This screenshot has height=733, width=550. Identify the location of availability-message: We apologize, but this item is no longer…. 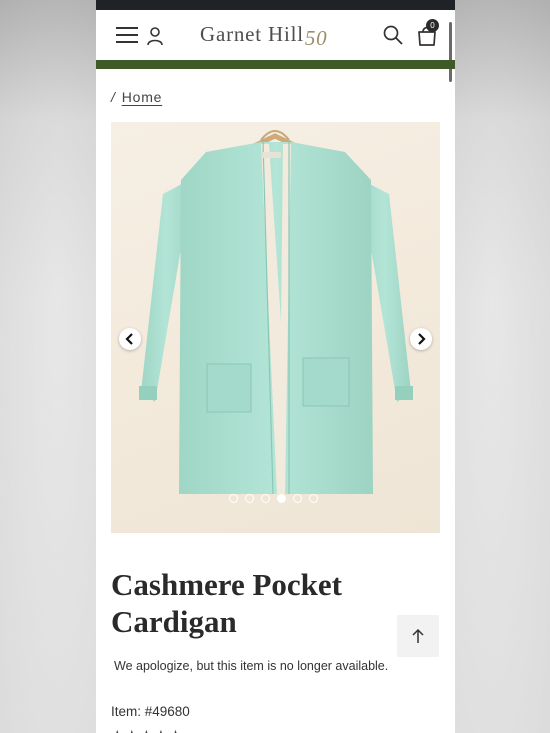
(251, 666).